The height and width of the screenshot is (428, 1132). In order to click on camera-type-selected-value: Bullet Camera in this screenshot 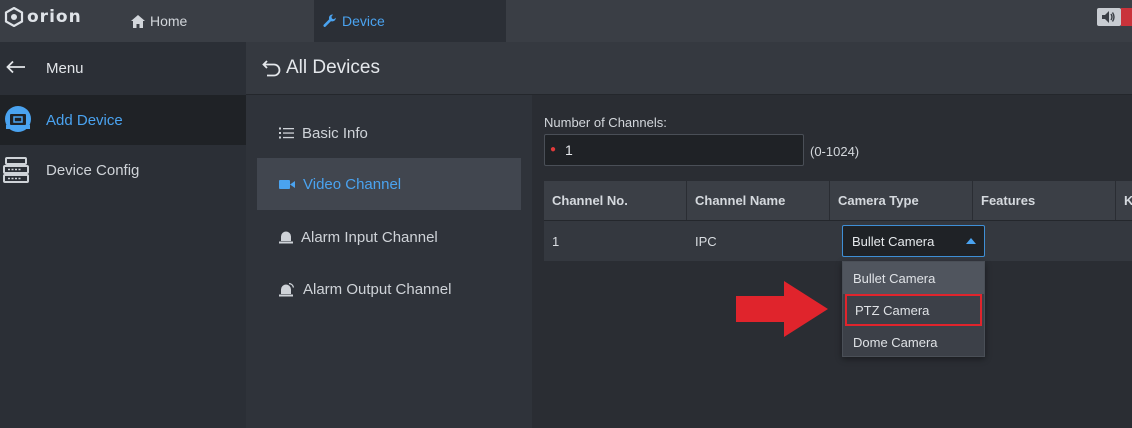, I will do `click(893, 241)`.